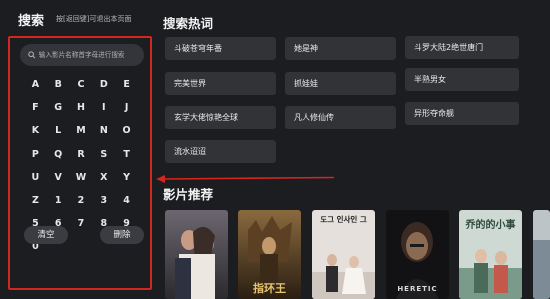 Image resolution: width=550 pixels, height=299 pixels. What do you see at coordinates (462, 113) in the screenshot?
I see `hot-item: 异形夺命舰` at bounding box center [462, 113].